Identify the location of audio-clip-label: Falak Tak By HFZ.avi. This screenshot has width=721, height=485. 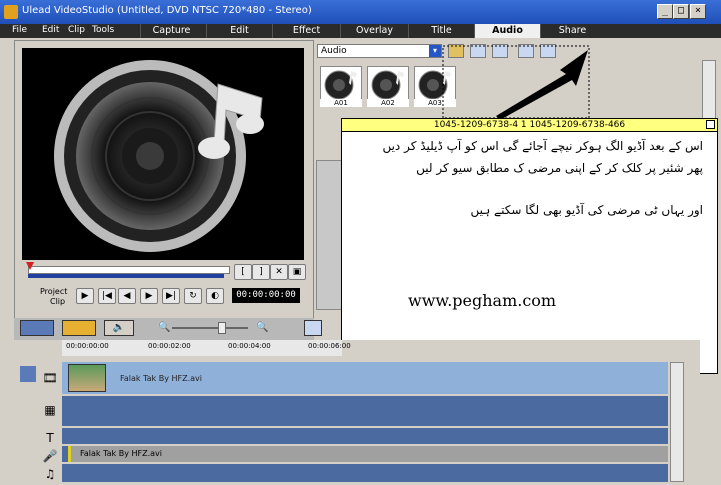
(121, 453).